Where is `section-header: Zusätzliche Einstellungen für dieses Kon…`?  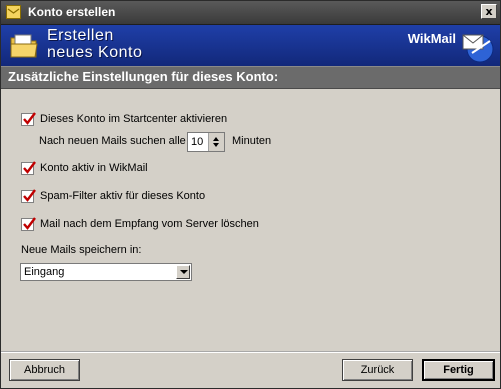
section-header: Zusätzliche Einstellungen für dieses Kon… is located at coordinates (250, 77).